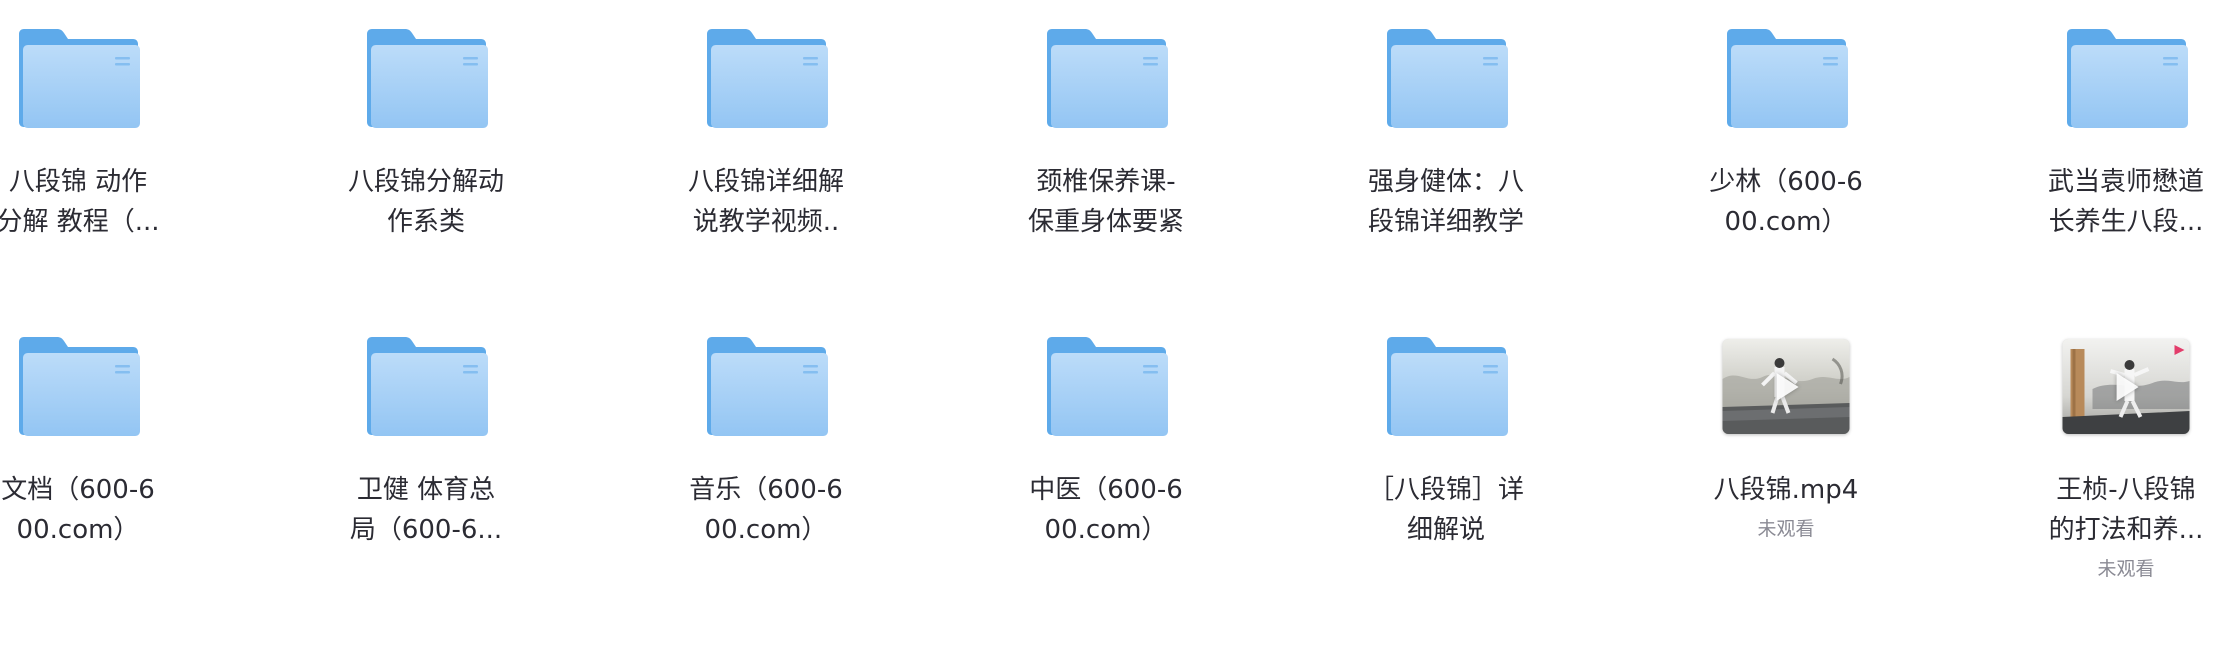 The image size is (2226, 648). What do you see at coordinates (2126, 454) in the screenshot?
I see `video-item: 王桢-八段锦 的打法和养... 未观看` at bounding box center [2126, 454].